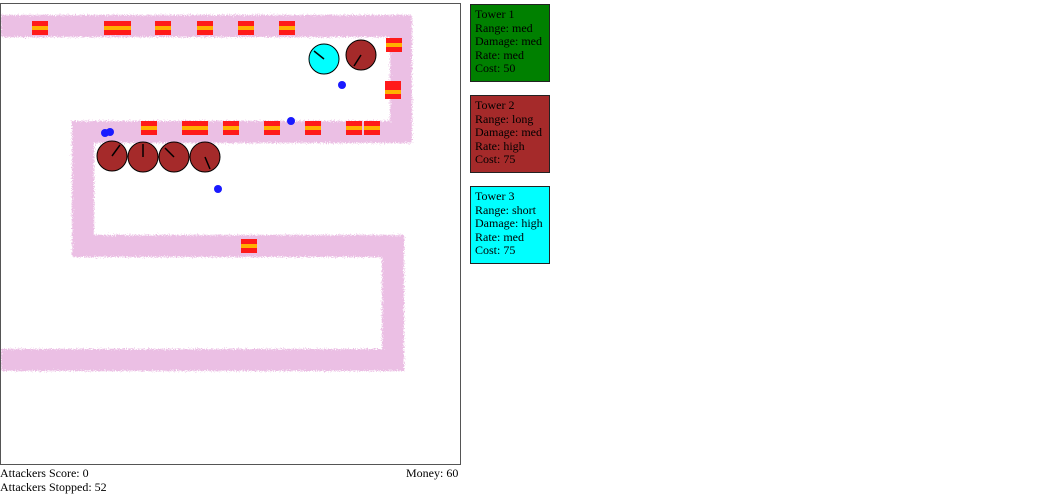  Describe the element at coordinates (495, 105) in the screenshot. I see `tower-name: Tower 2` at that location.